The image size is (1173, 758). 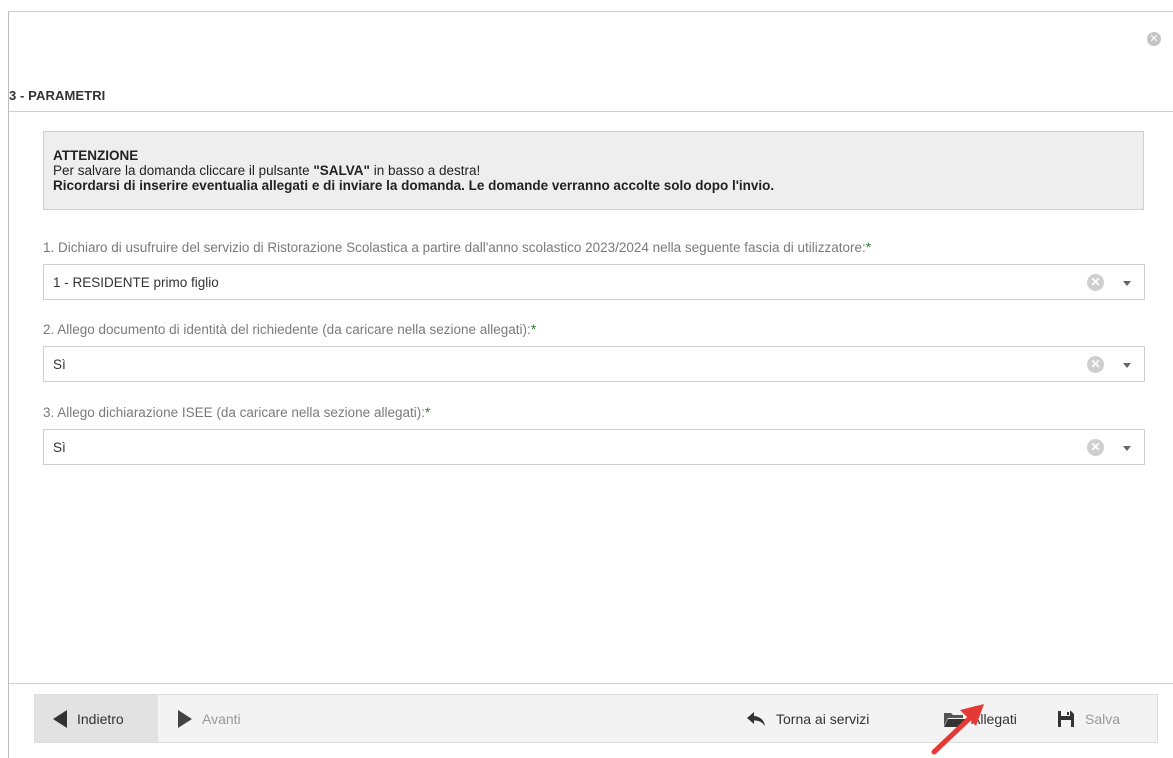 What do you see at coordinates (591, 683) in the screenshot?
I see `footer-divider` at bounding box center [591, 683].